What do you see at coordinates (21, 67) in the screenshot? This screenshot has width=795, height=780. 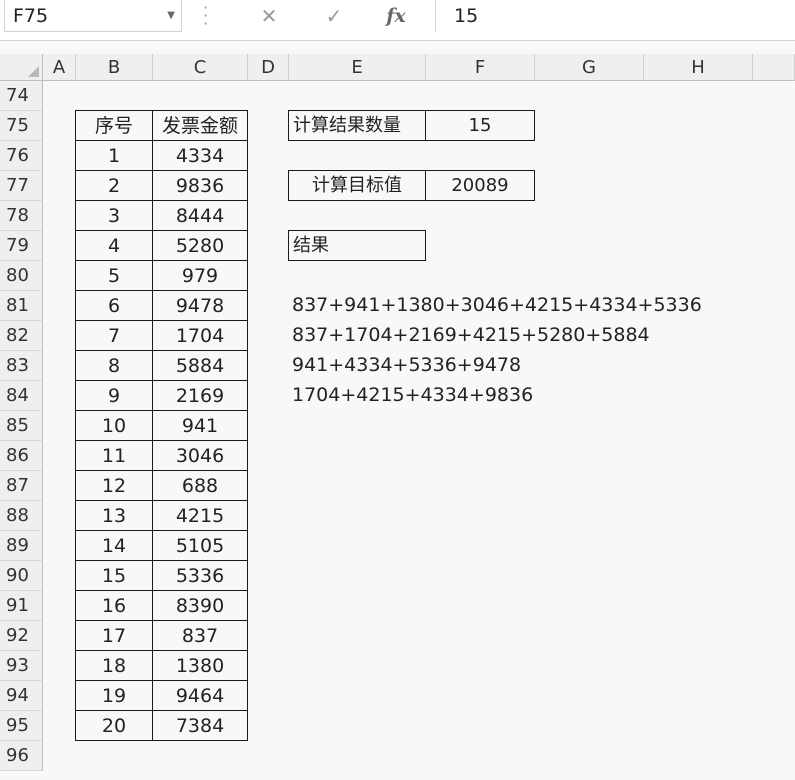 I see `select-all-corner` at bounding box center [21, 67].